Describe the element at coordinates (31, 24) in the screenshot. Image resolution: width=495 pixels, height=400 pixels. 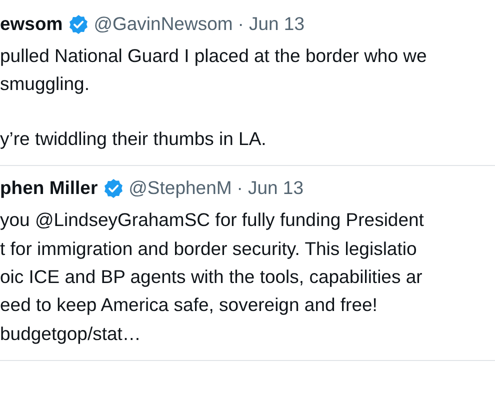
I see `author-name: ewsom` at that location.